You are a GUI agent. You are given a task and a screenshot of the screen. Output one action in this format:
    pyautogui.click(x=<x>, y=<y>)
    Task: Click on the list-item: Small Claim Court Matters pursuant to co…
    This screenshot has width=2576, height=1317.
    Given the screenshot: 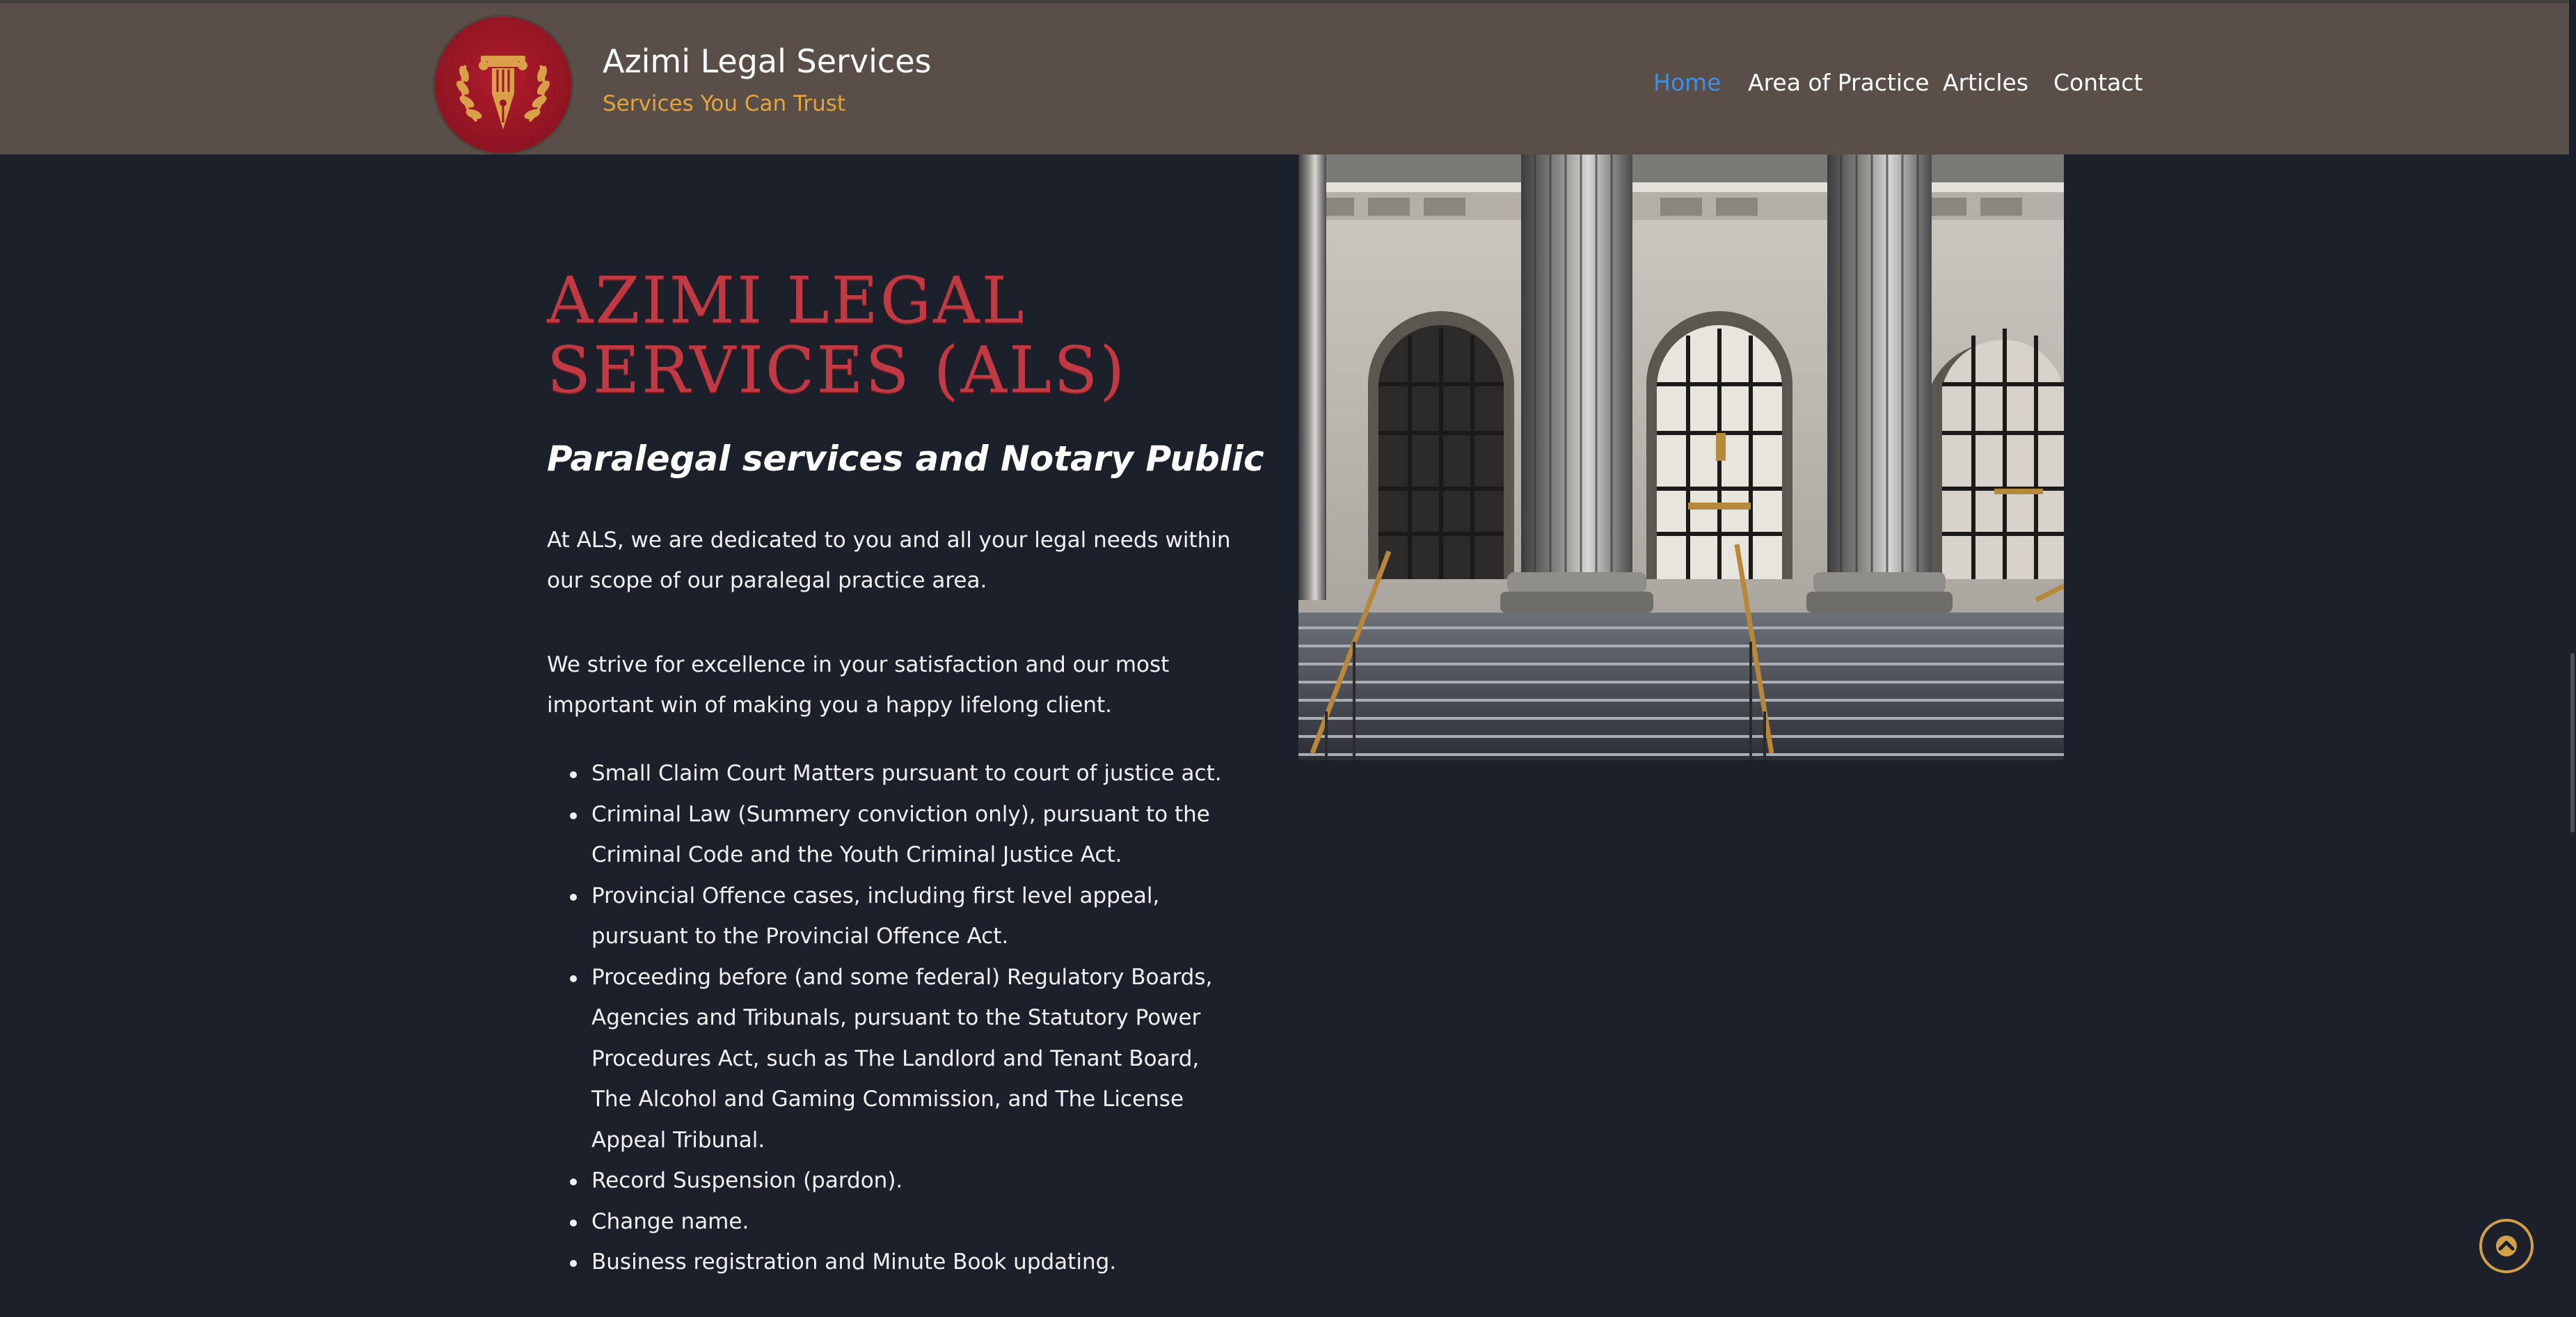 What is the action you would take?
    pyautogui.click(x=906, y=773)
    